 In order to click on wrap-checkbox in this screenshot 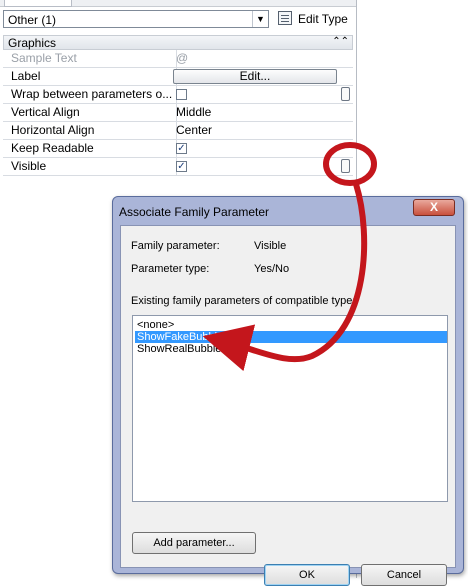, I will do `click(181, 94)`.